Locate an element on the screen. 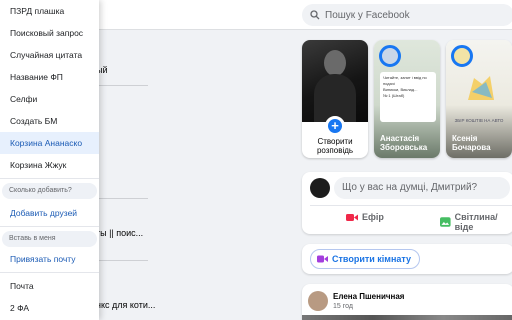 Image resolution: width=512 pixels, height=320 pixels. live-video-icon is located at coordinates (352, 217).